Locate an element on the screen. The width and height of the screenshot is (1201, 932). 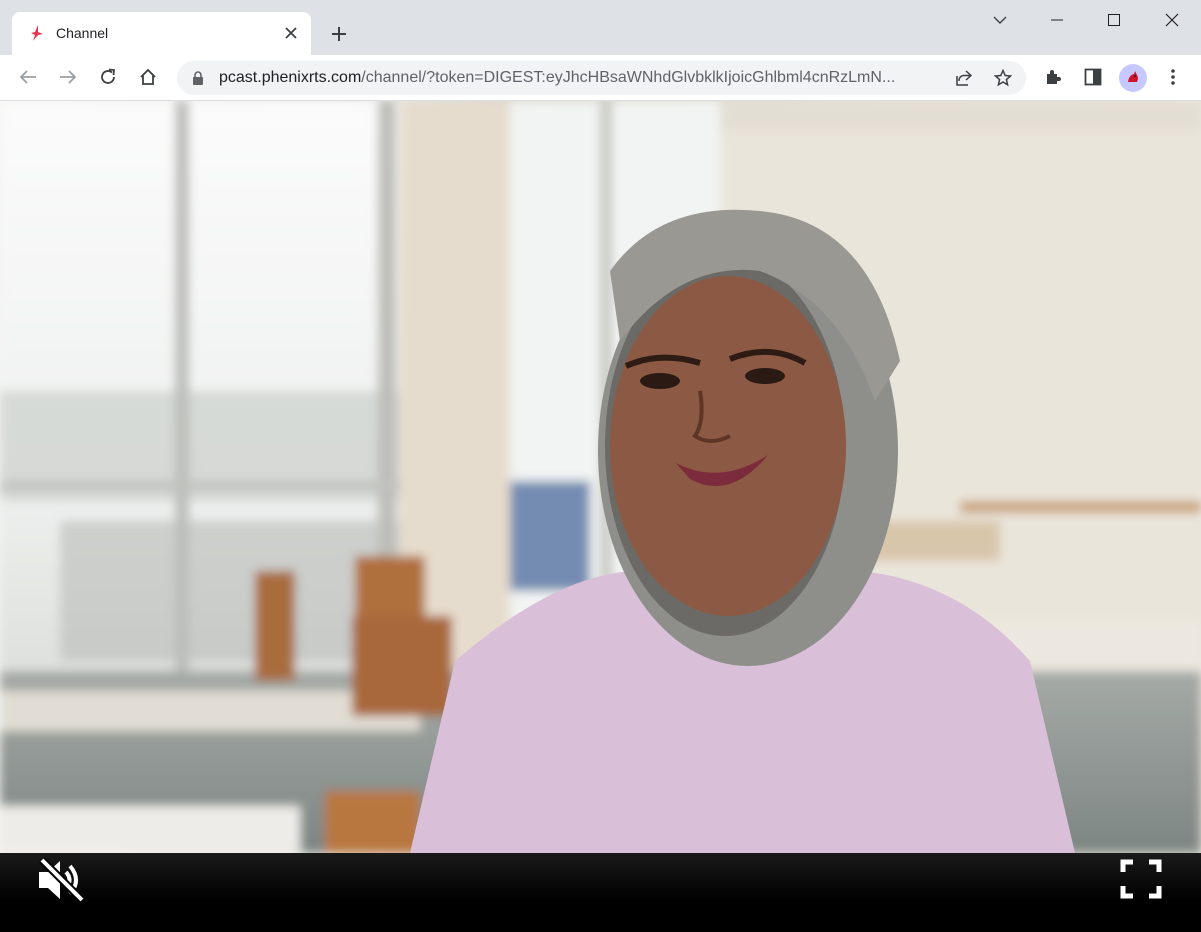
star-icon is located at coordinates (1003, 78).